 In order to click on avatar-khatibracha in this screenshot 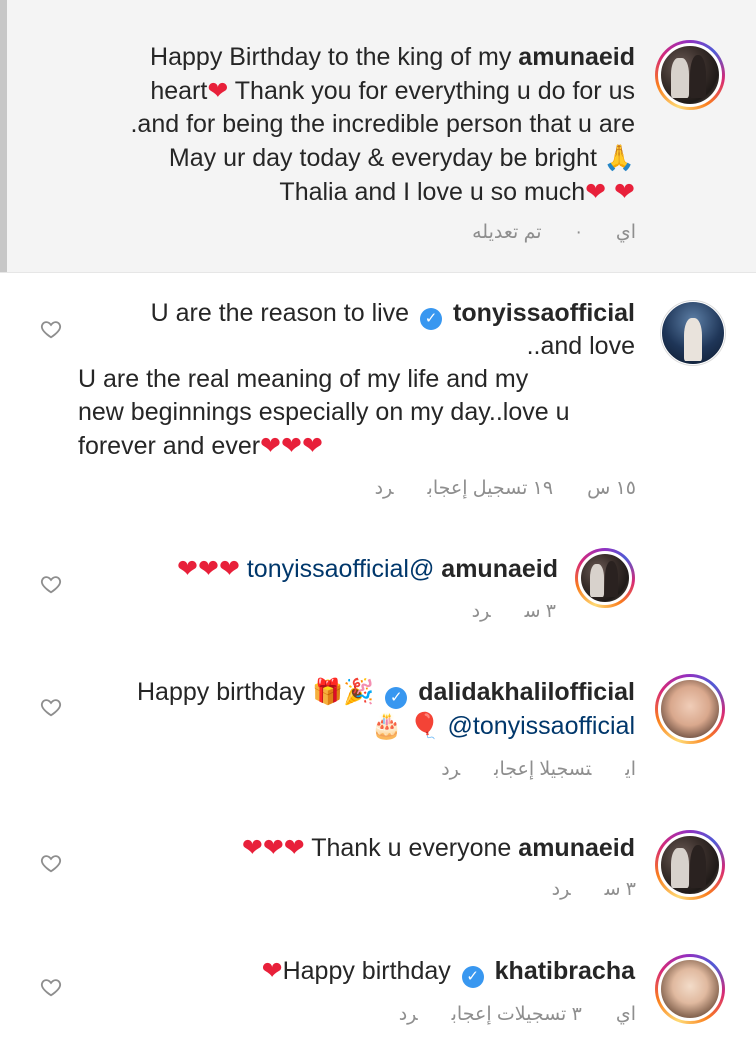, I will do `click(690, 989)`.